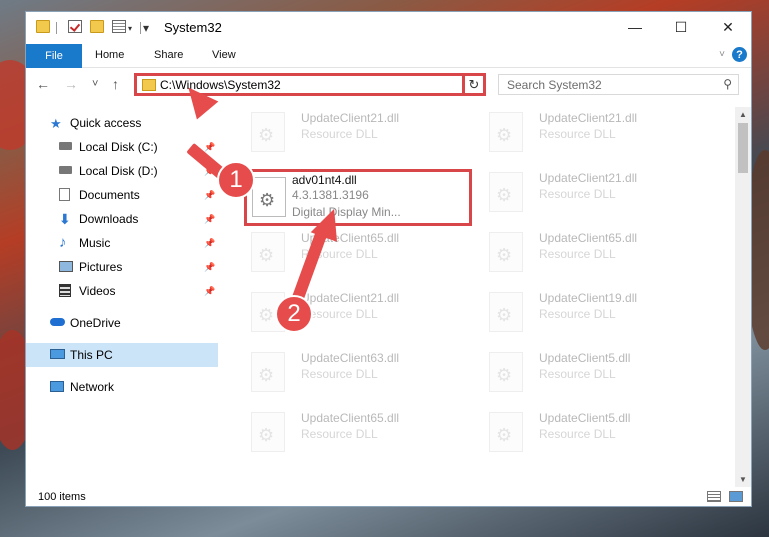 Image resolution: width=769 pixels, height=537 pixels. I want to click on window-title: System32, so click(193, 27).